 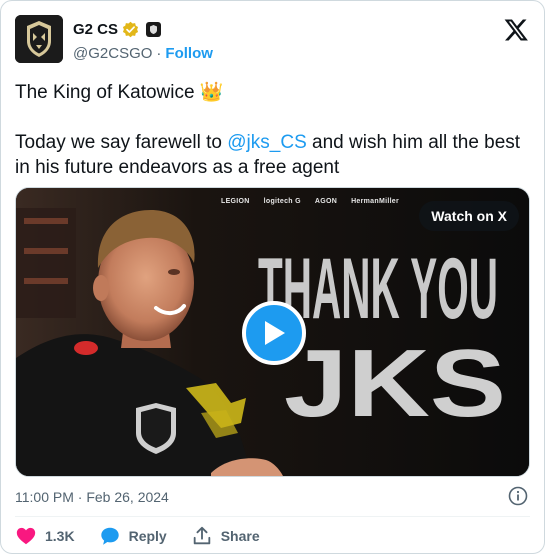 I want to click on sponsor-1: LEGION, so click(x=235, y=201).